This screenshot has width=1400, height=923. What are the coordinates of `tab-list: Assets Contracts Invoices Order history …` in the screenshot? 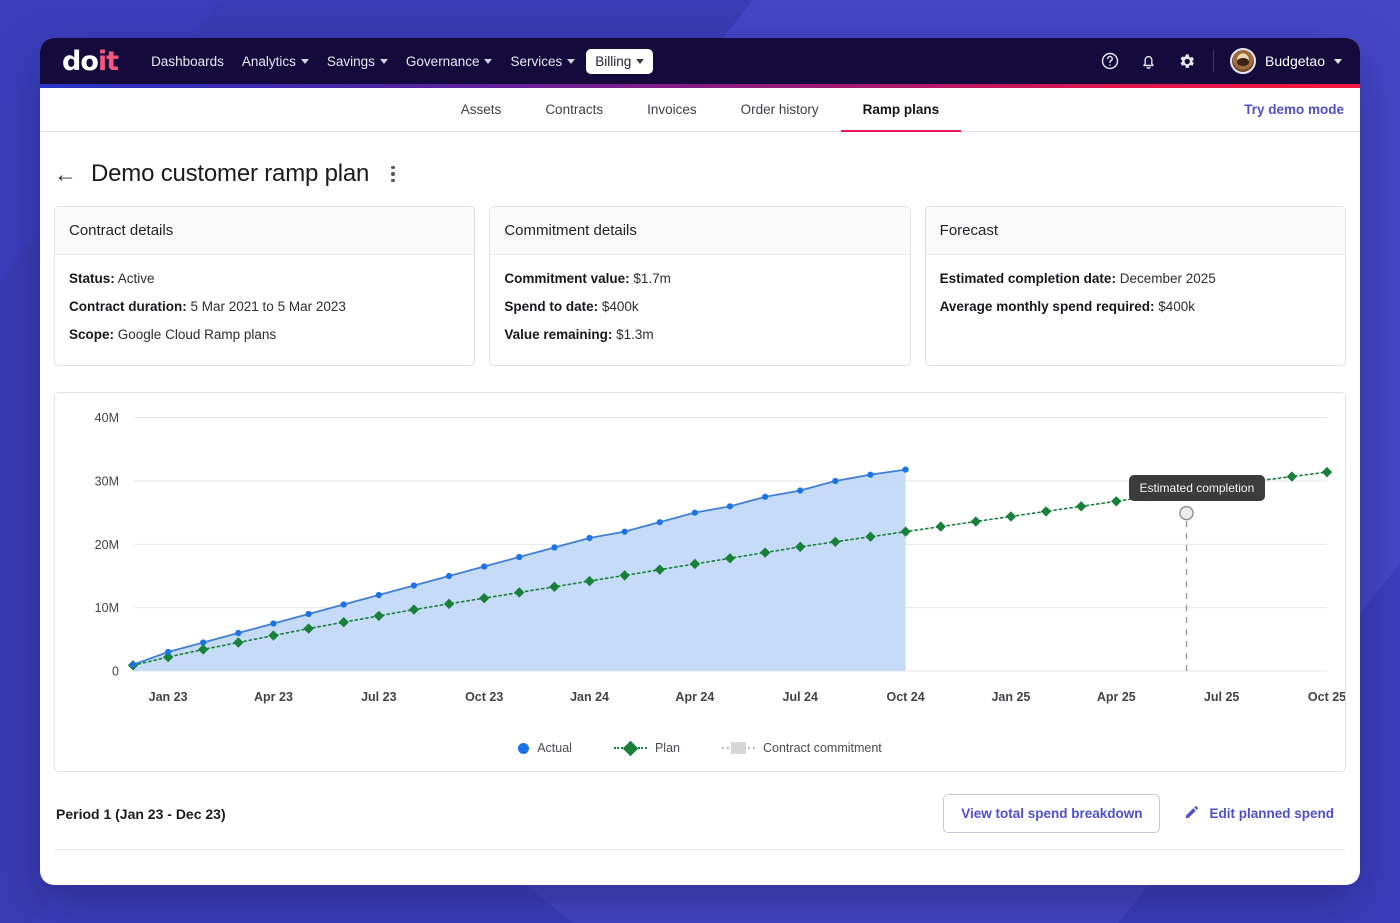 It's located at (700, 110).